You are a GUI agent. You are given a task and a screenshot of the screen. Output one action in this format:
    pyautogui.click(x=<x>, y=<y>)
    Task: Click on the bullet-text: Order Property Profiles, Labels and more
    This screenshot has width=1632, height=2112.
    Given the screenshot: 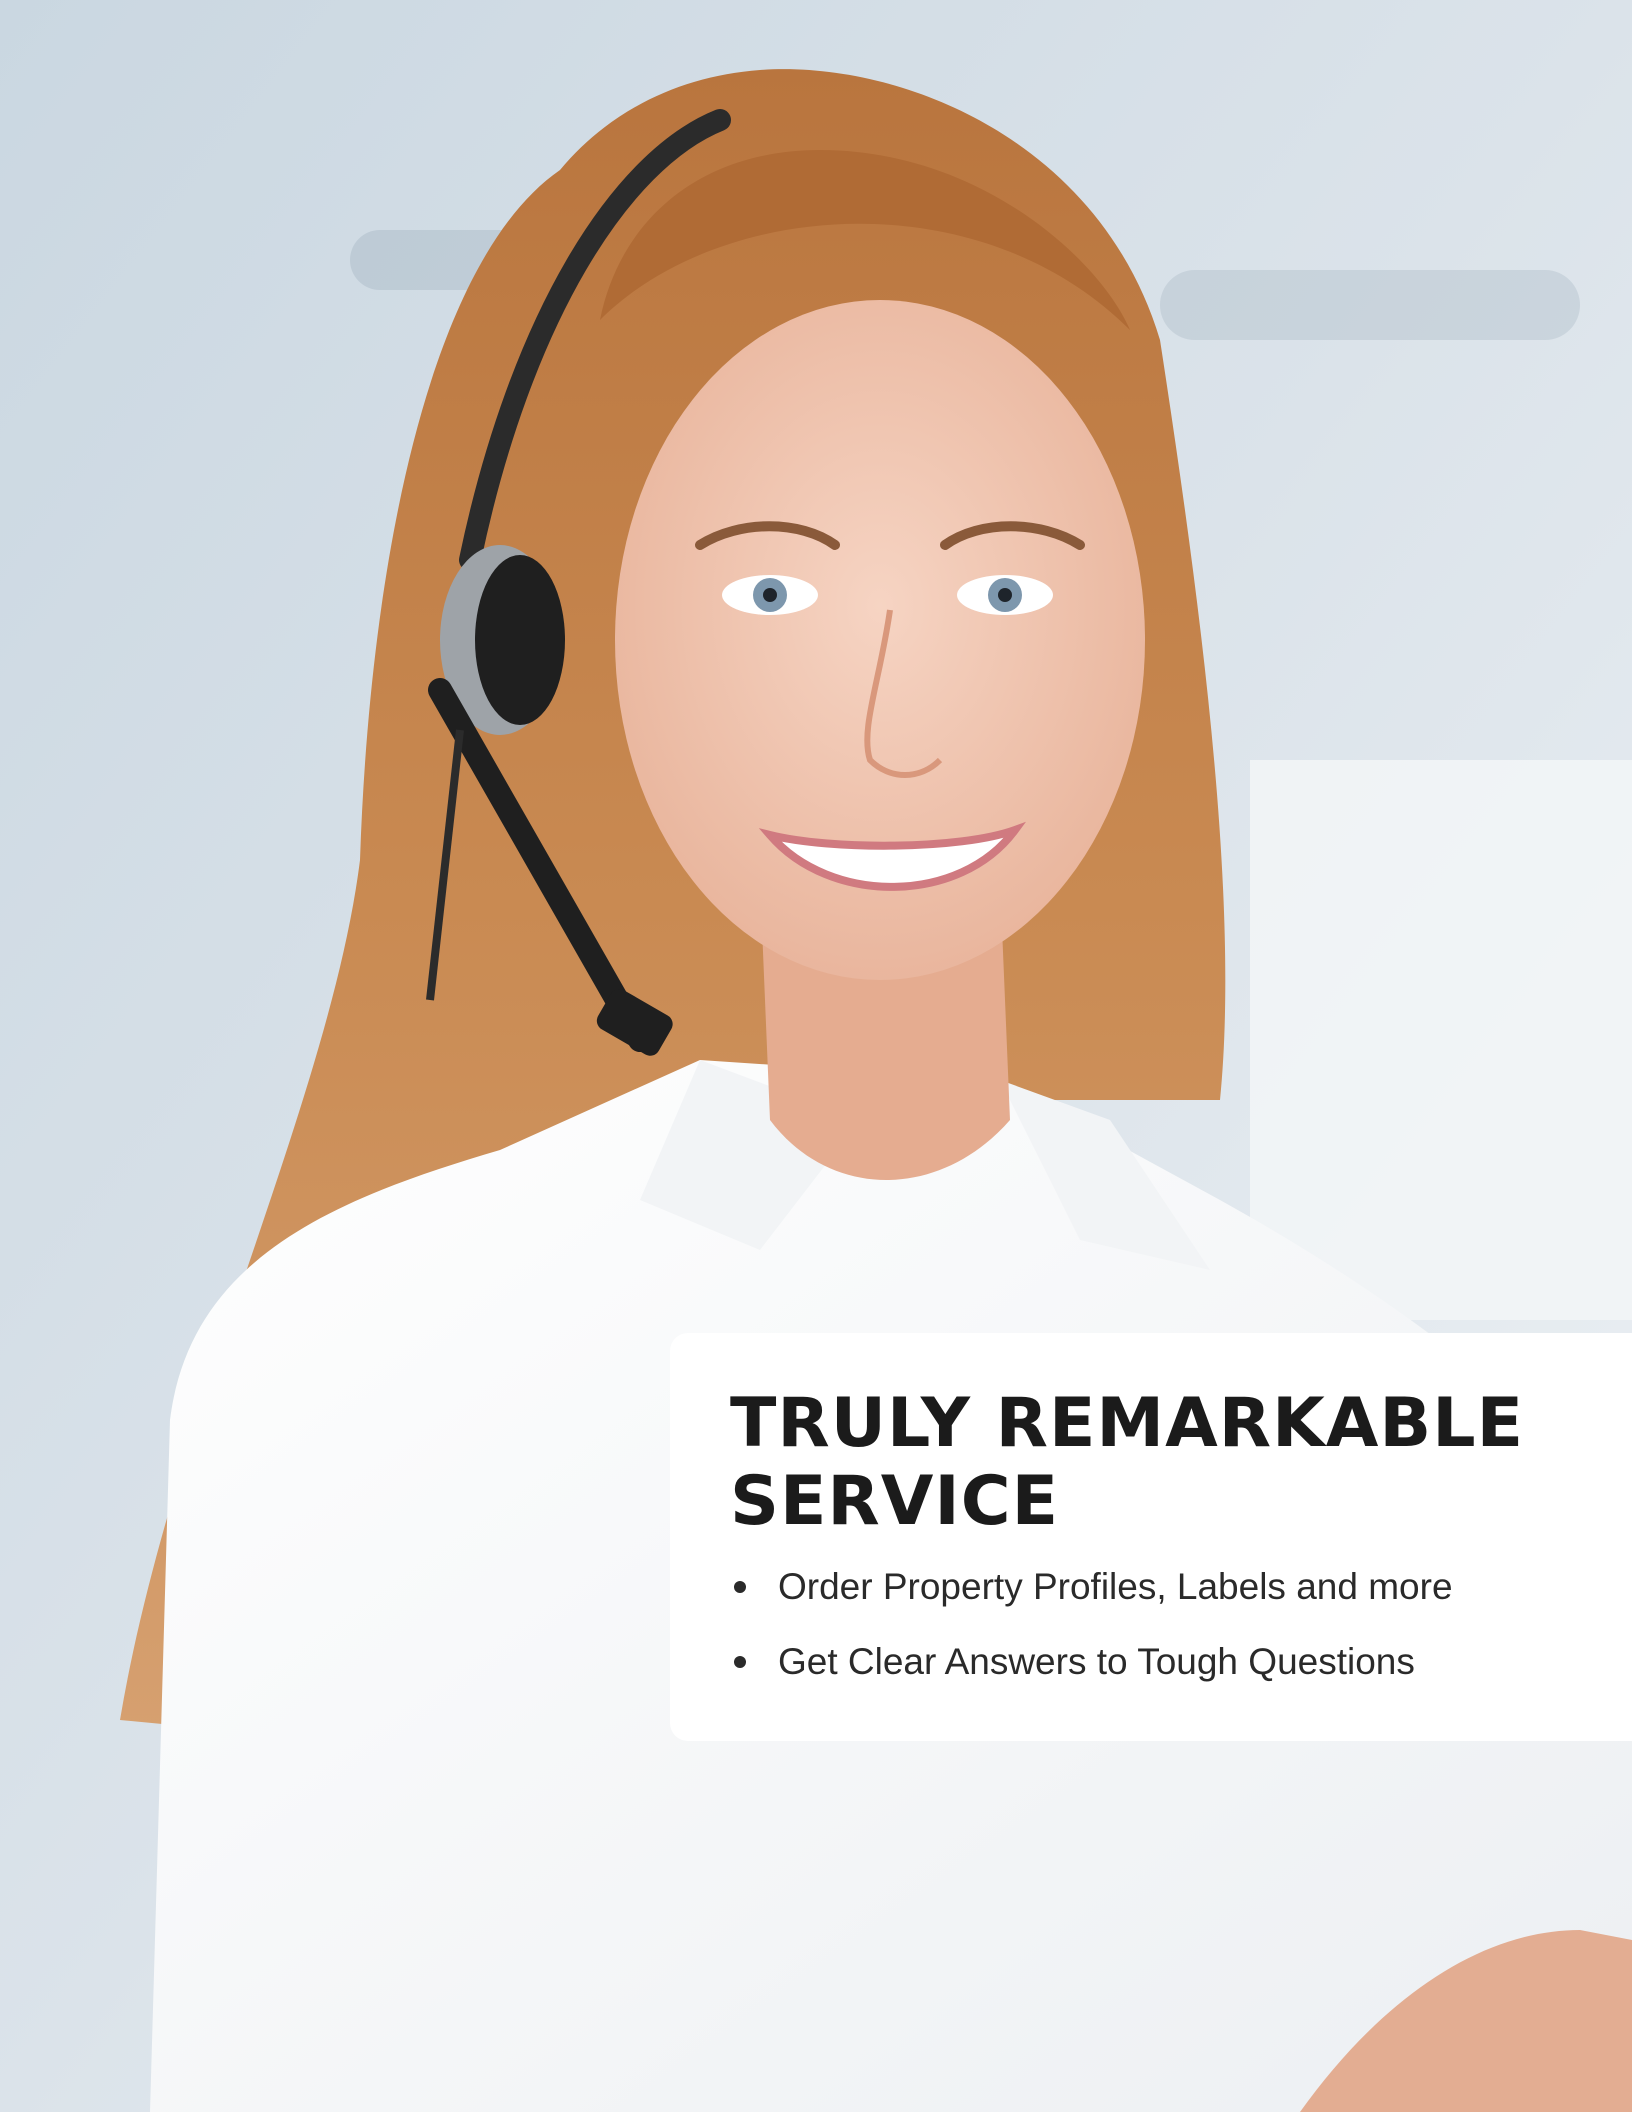 What is the action you would take?
    pyautogui.click(x=1115, y=1586)
    